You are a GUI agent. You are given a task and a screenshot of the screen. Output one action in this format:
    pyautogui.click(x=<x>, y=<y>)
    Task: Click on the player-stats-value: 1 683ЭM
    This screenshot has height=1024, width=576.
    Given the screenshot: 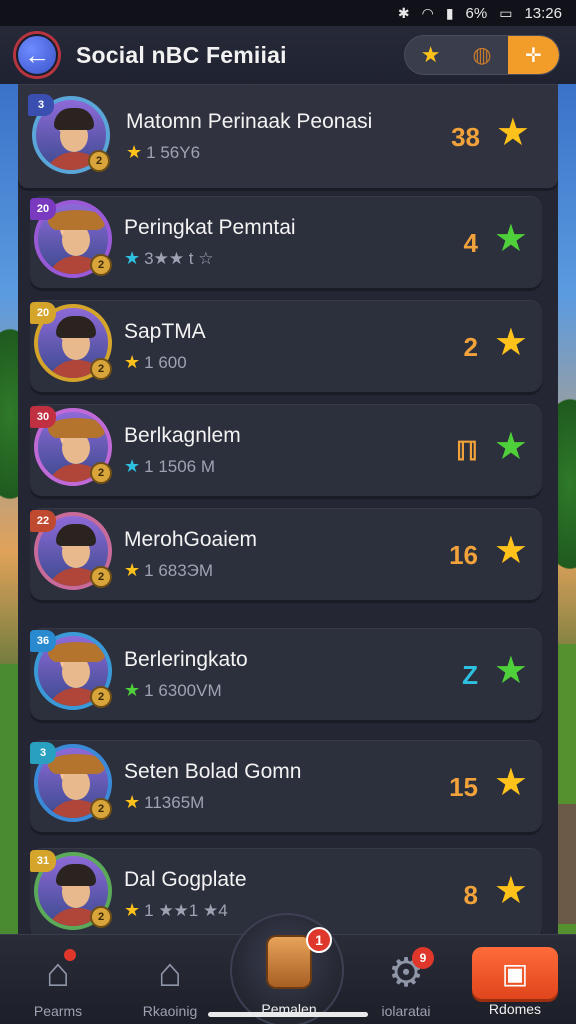 What is the action you would take?
    pyautogui.click(x=179, y=570)
    